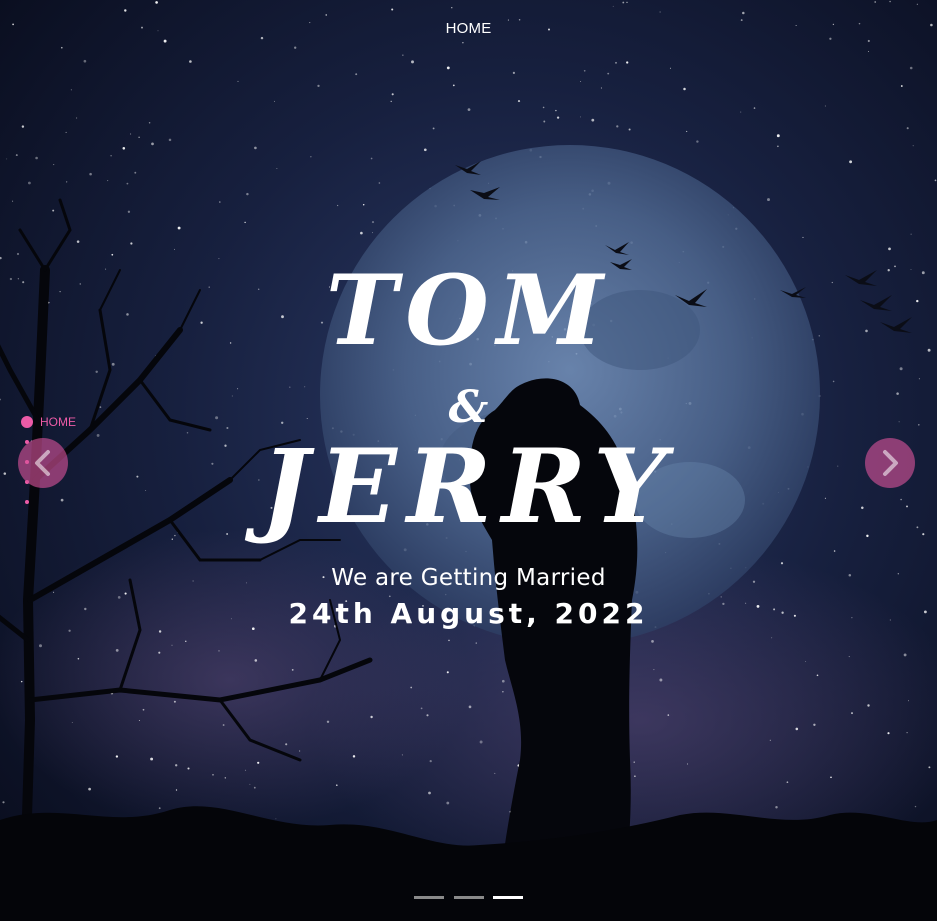  I want to click on top-navigation: HOME, so click(468, 28).